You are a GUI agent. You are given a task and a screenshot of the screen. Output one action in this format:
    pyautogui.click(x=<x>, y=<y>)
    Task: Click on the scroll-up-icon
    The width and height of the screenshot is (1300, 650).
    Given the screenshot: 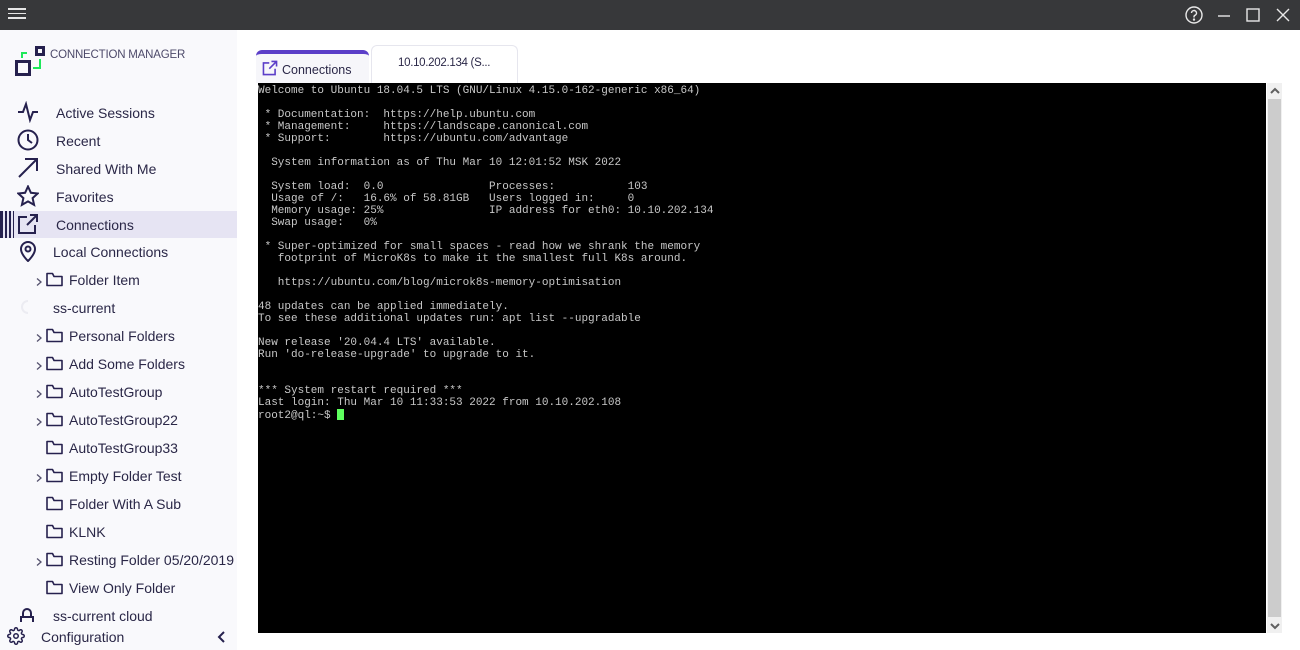 What is the action you would take?
    pyautogui.click(x=1274, y=90)
    